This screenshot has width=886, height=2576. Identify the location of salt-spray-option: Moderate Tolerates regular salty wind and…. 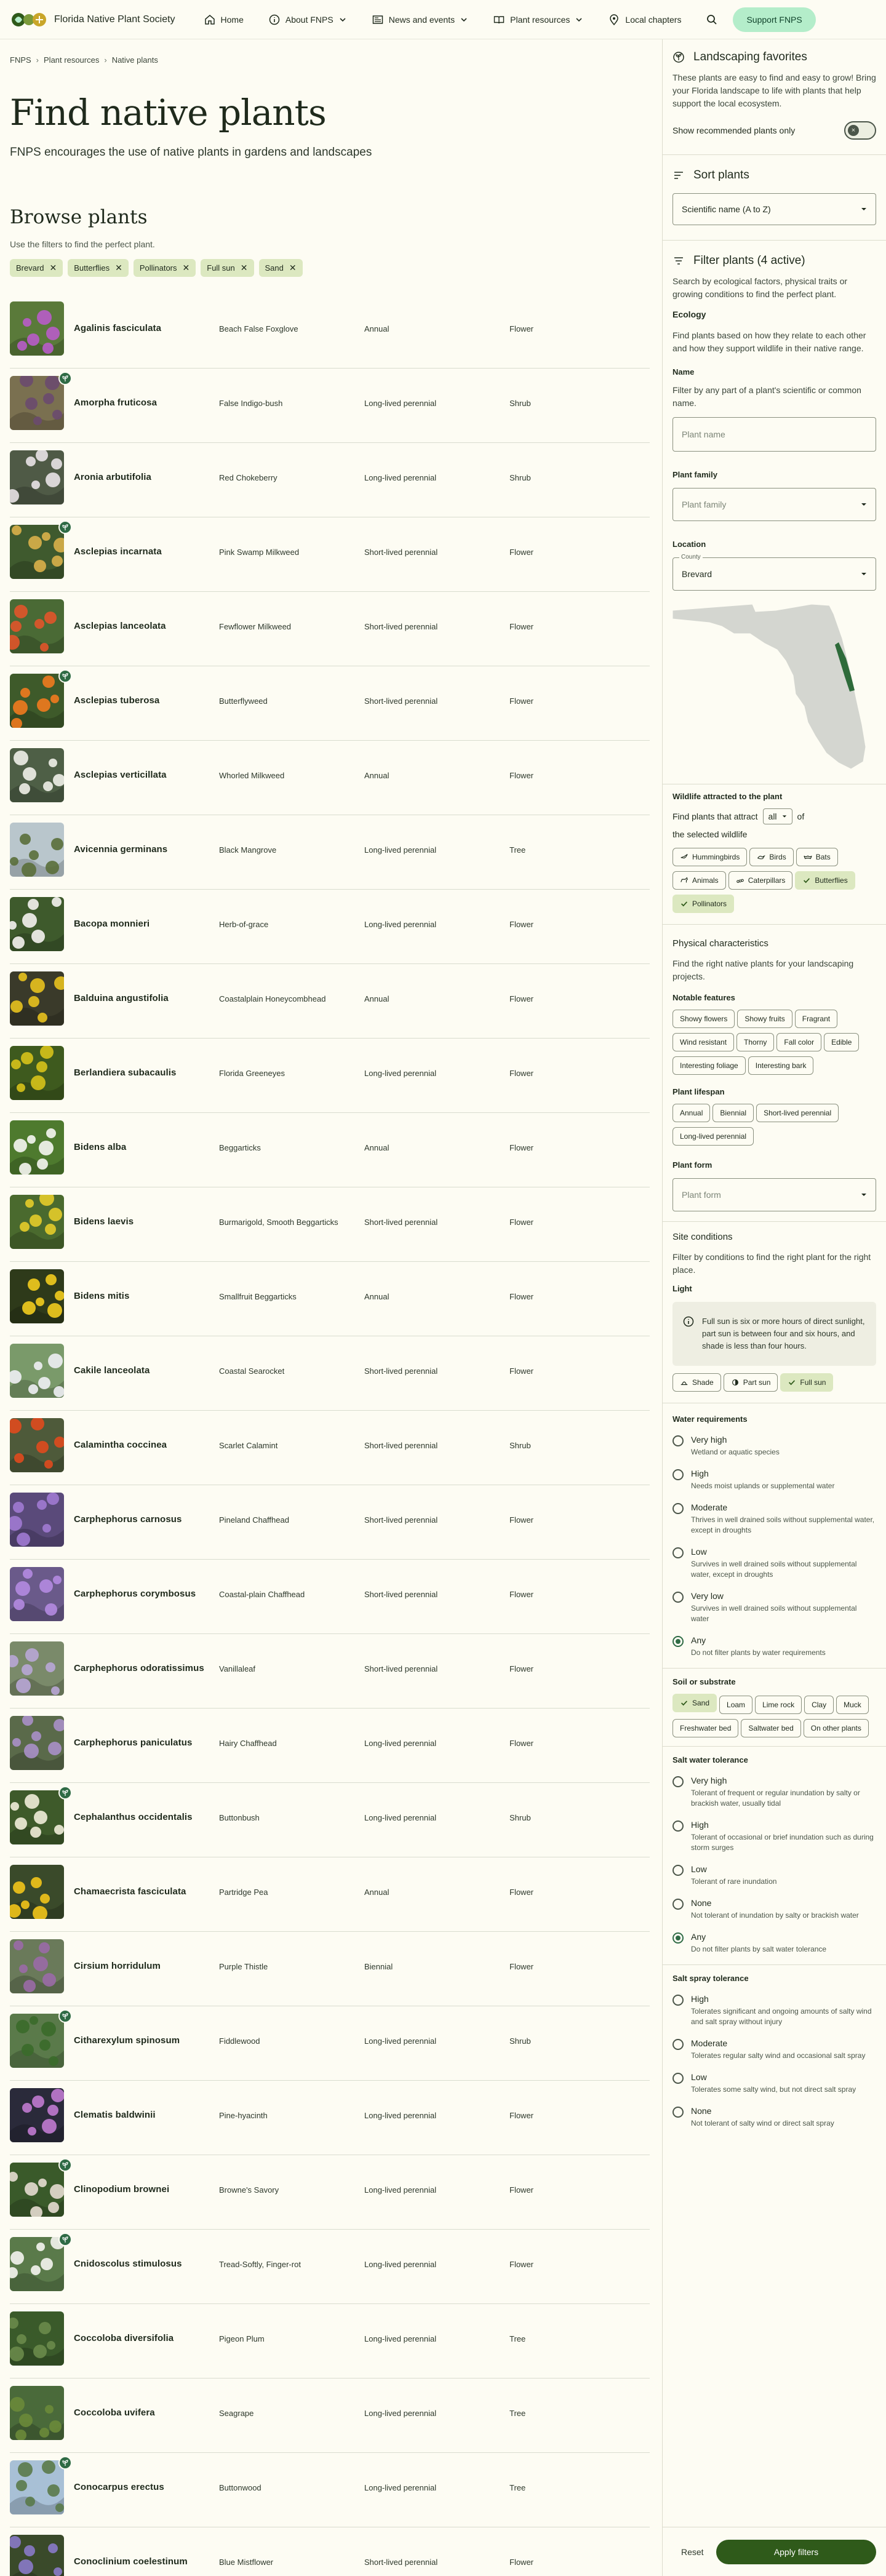
(774, 2049).